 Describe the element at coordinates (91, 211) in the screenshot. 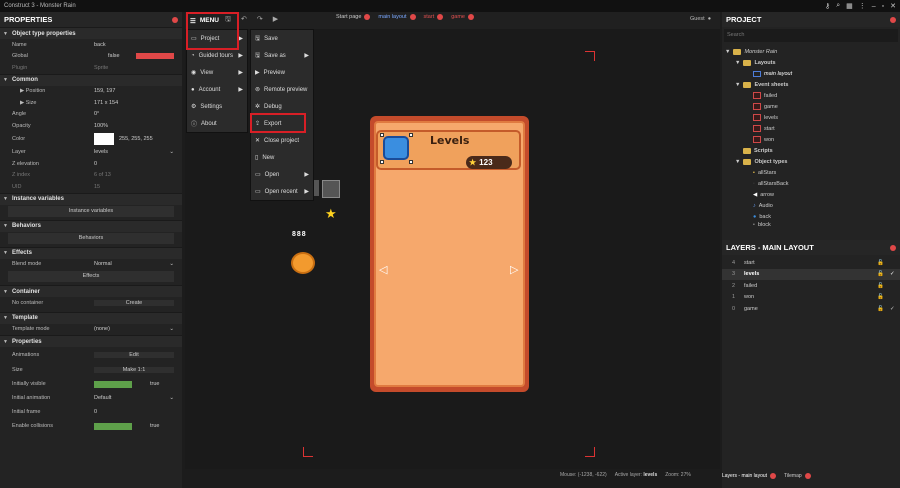

I see `instance-variables-button: Instance variables` at that location.